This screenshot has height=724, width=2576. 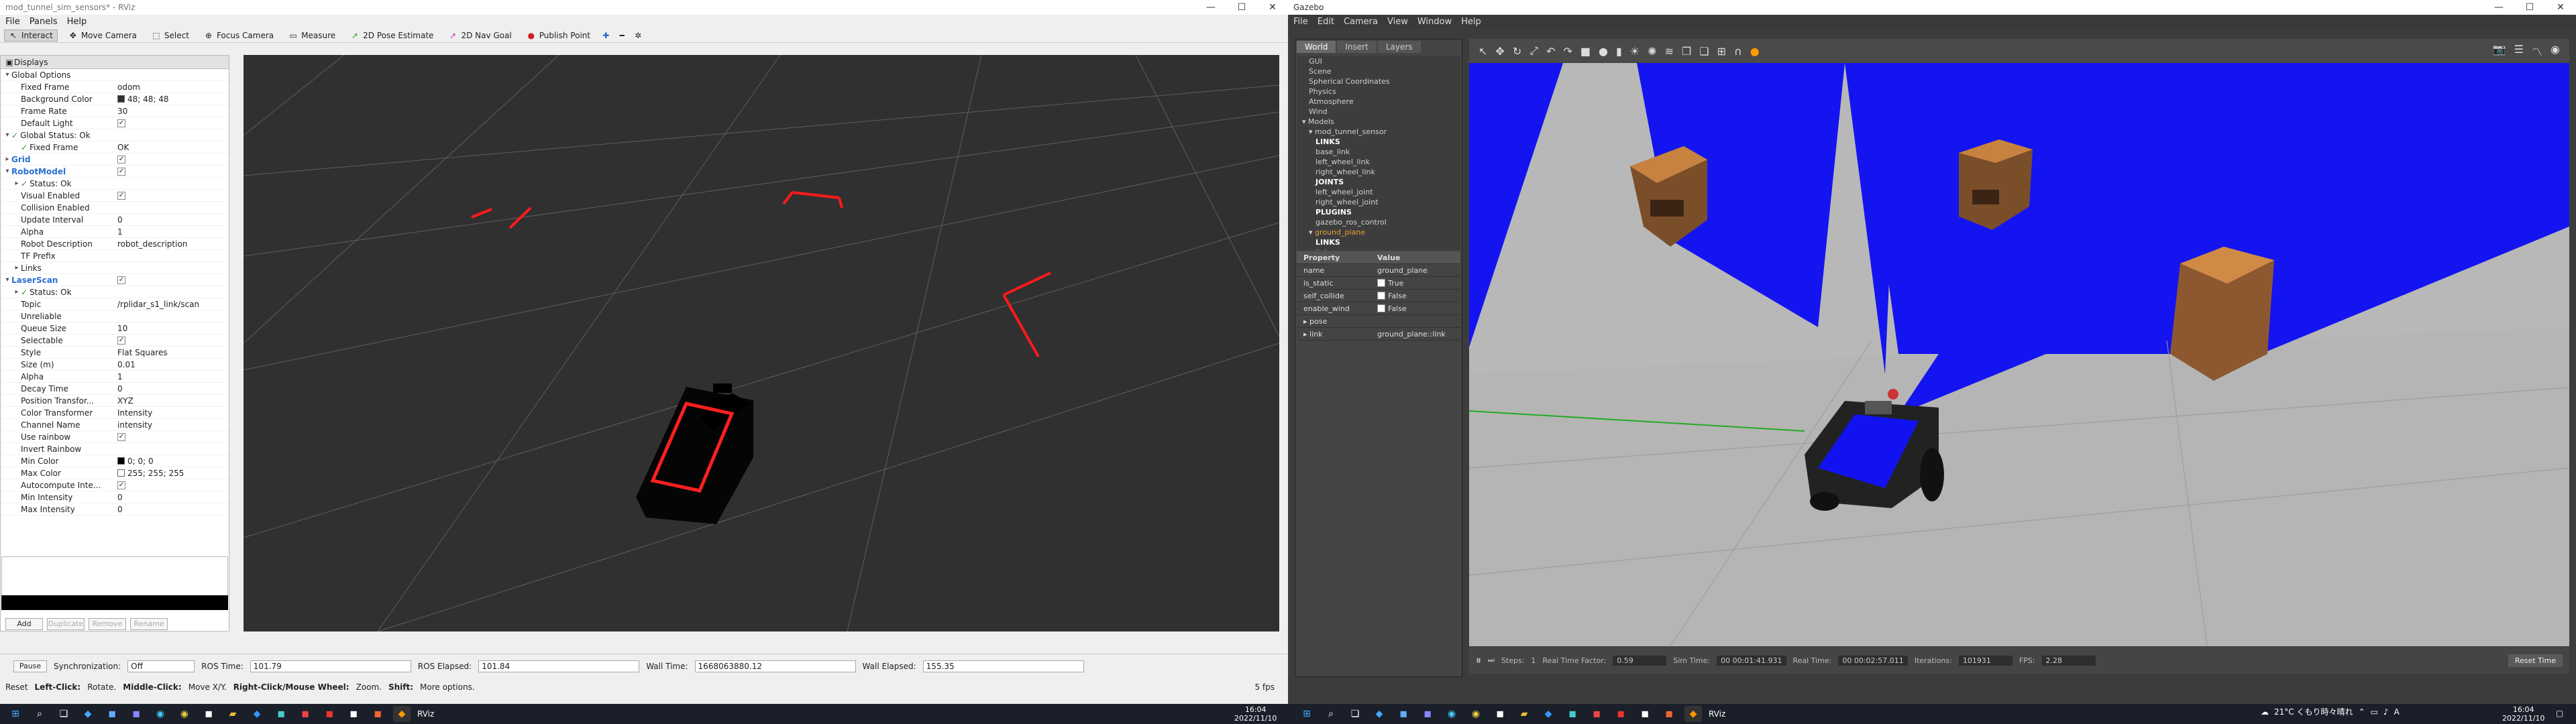 I want to click on pose-estimate-tool: ➚ 2D Pose Estimate, so click(x=391, y=35).